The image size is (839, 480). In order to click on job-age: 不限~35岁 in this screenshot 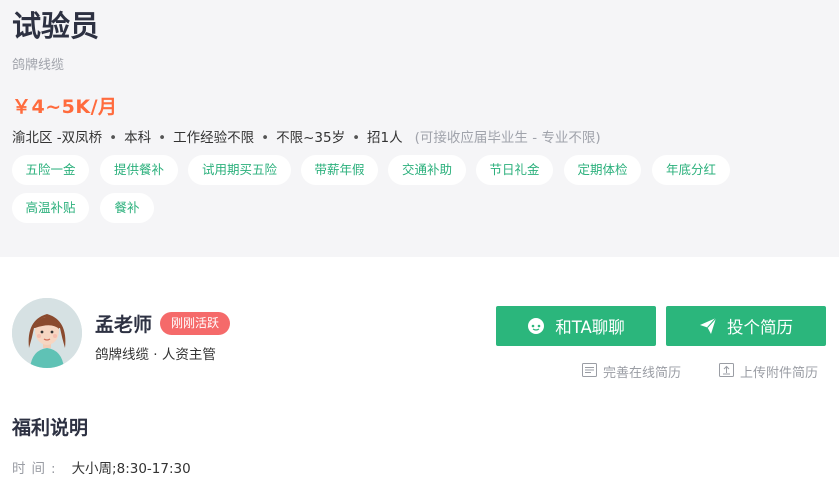, I will do `click(311, 138)`.